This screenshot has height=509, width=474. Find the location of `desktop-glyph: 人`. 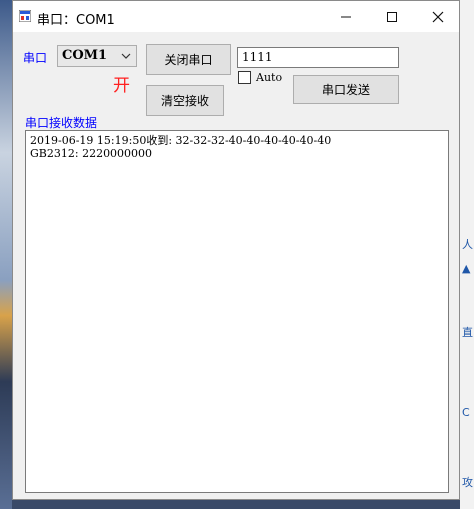

desktop-glyph: 人 is located at coordinates (467, 244).